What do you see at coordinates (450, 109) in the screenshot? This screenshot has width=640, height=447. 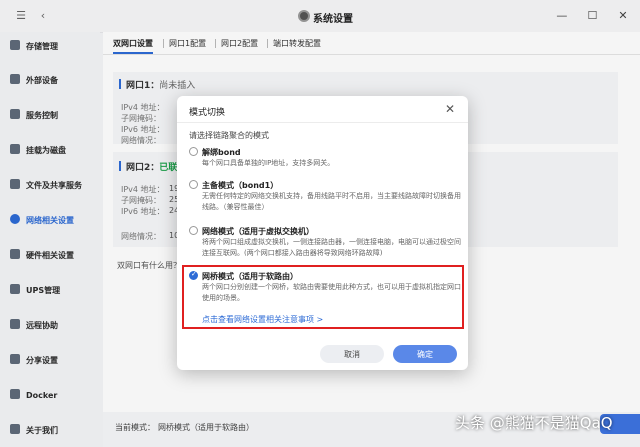 I see `close-icon: ✕` at bounding box center [450, 109].